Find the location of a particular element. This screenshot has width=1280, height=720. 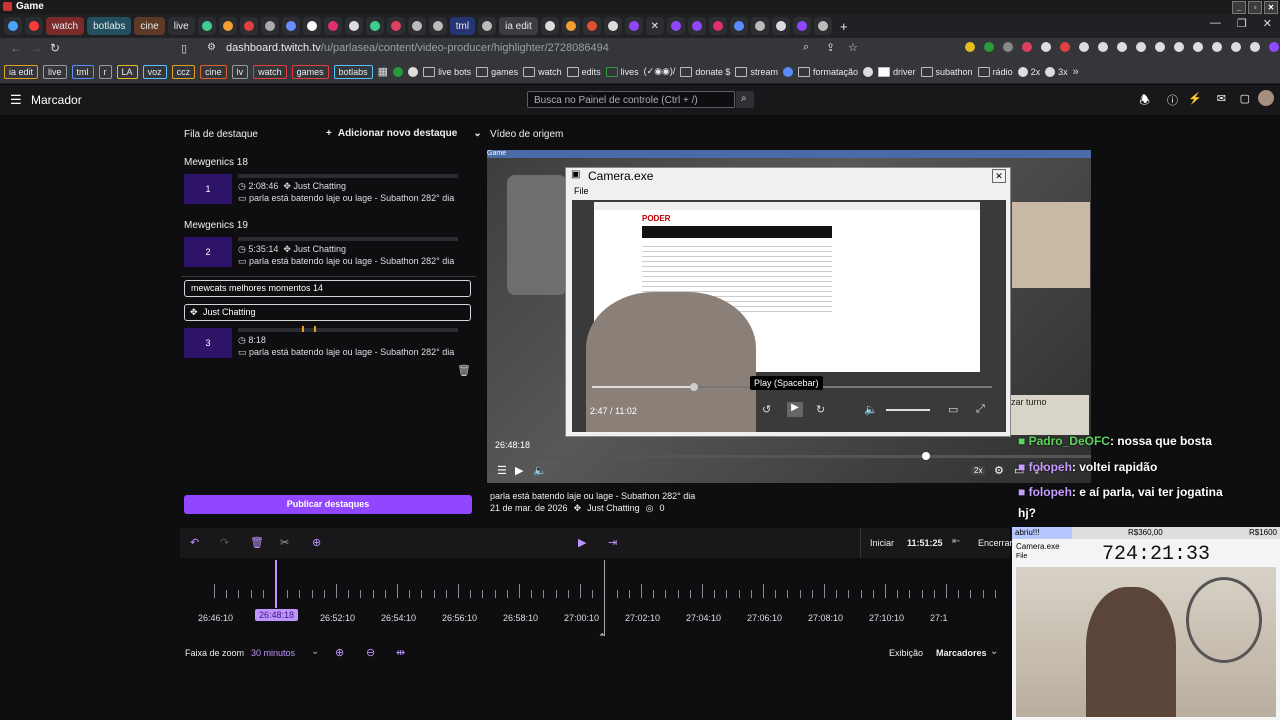

minimize-icon: — is located at coordinates (1215, 23).